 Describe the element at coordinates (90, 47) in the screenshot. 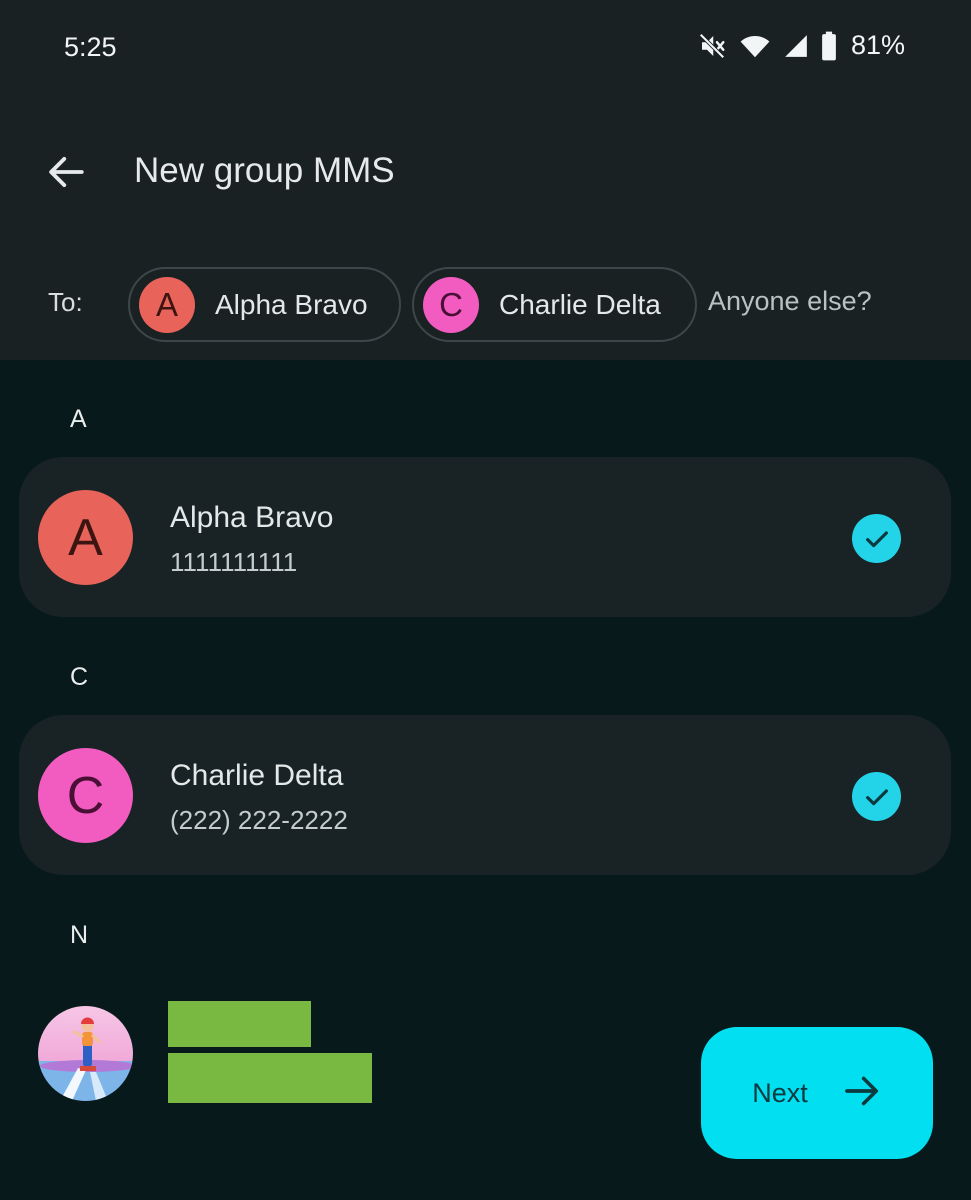

I see `status-time: 5:25` at that location.